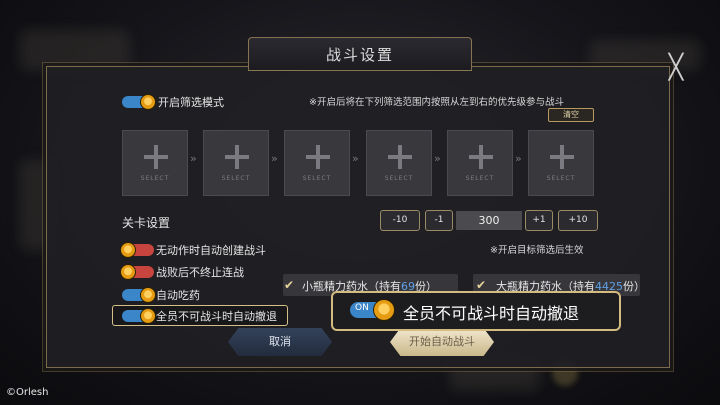 This screenshot has width=720, height=405. I want to click on dialog-title: 战斗设置, so click(359, 54).